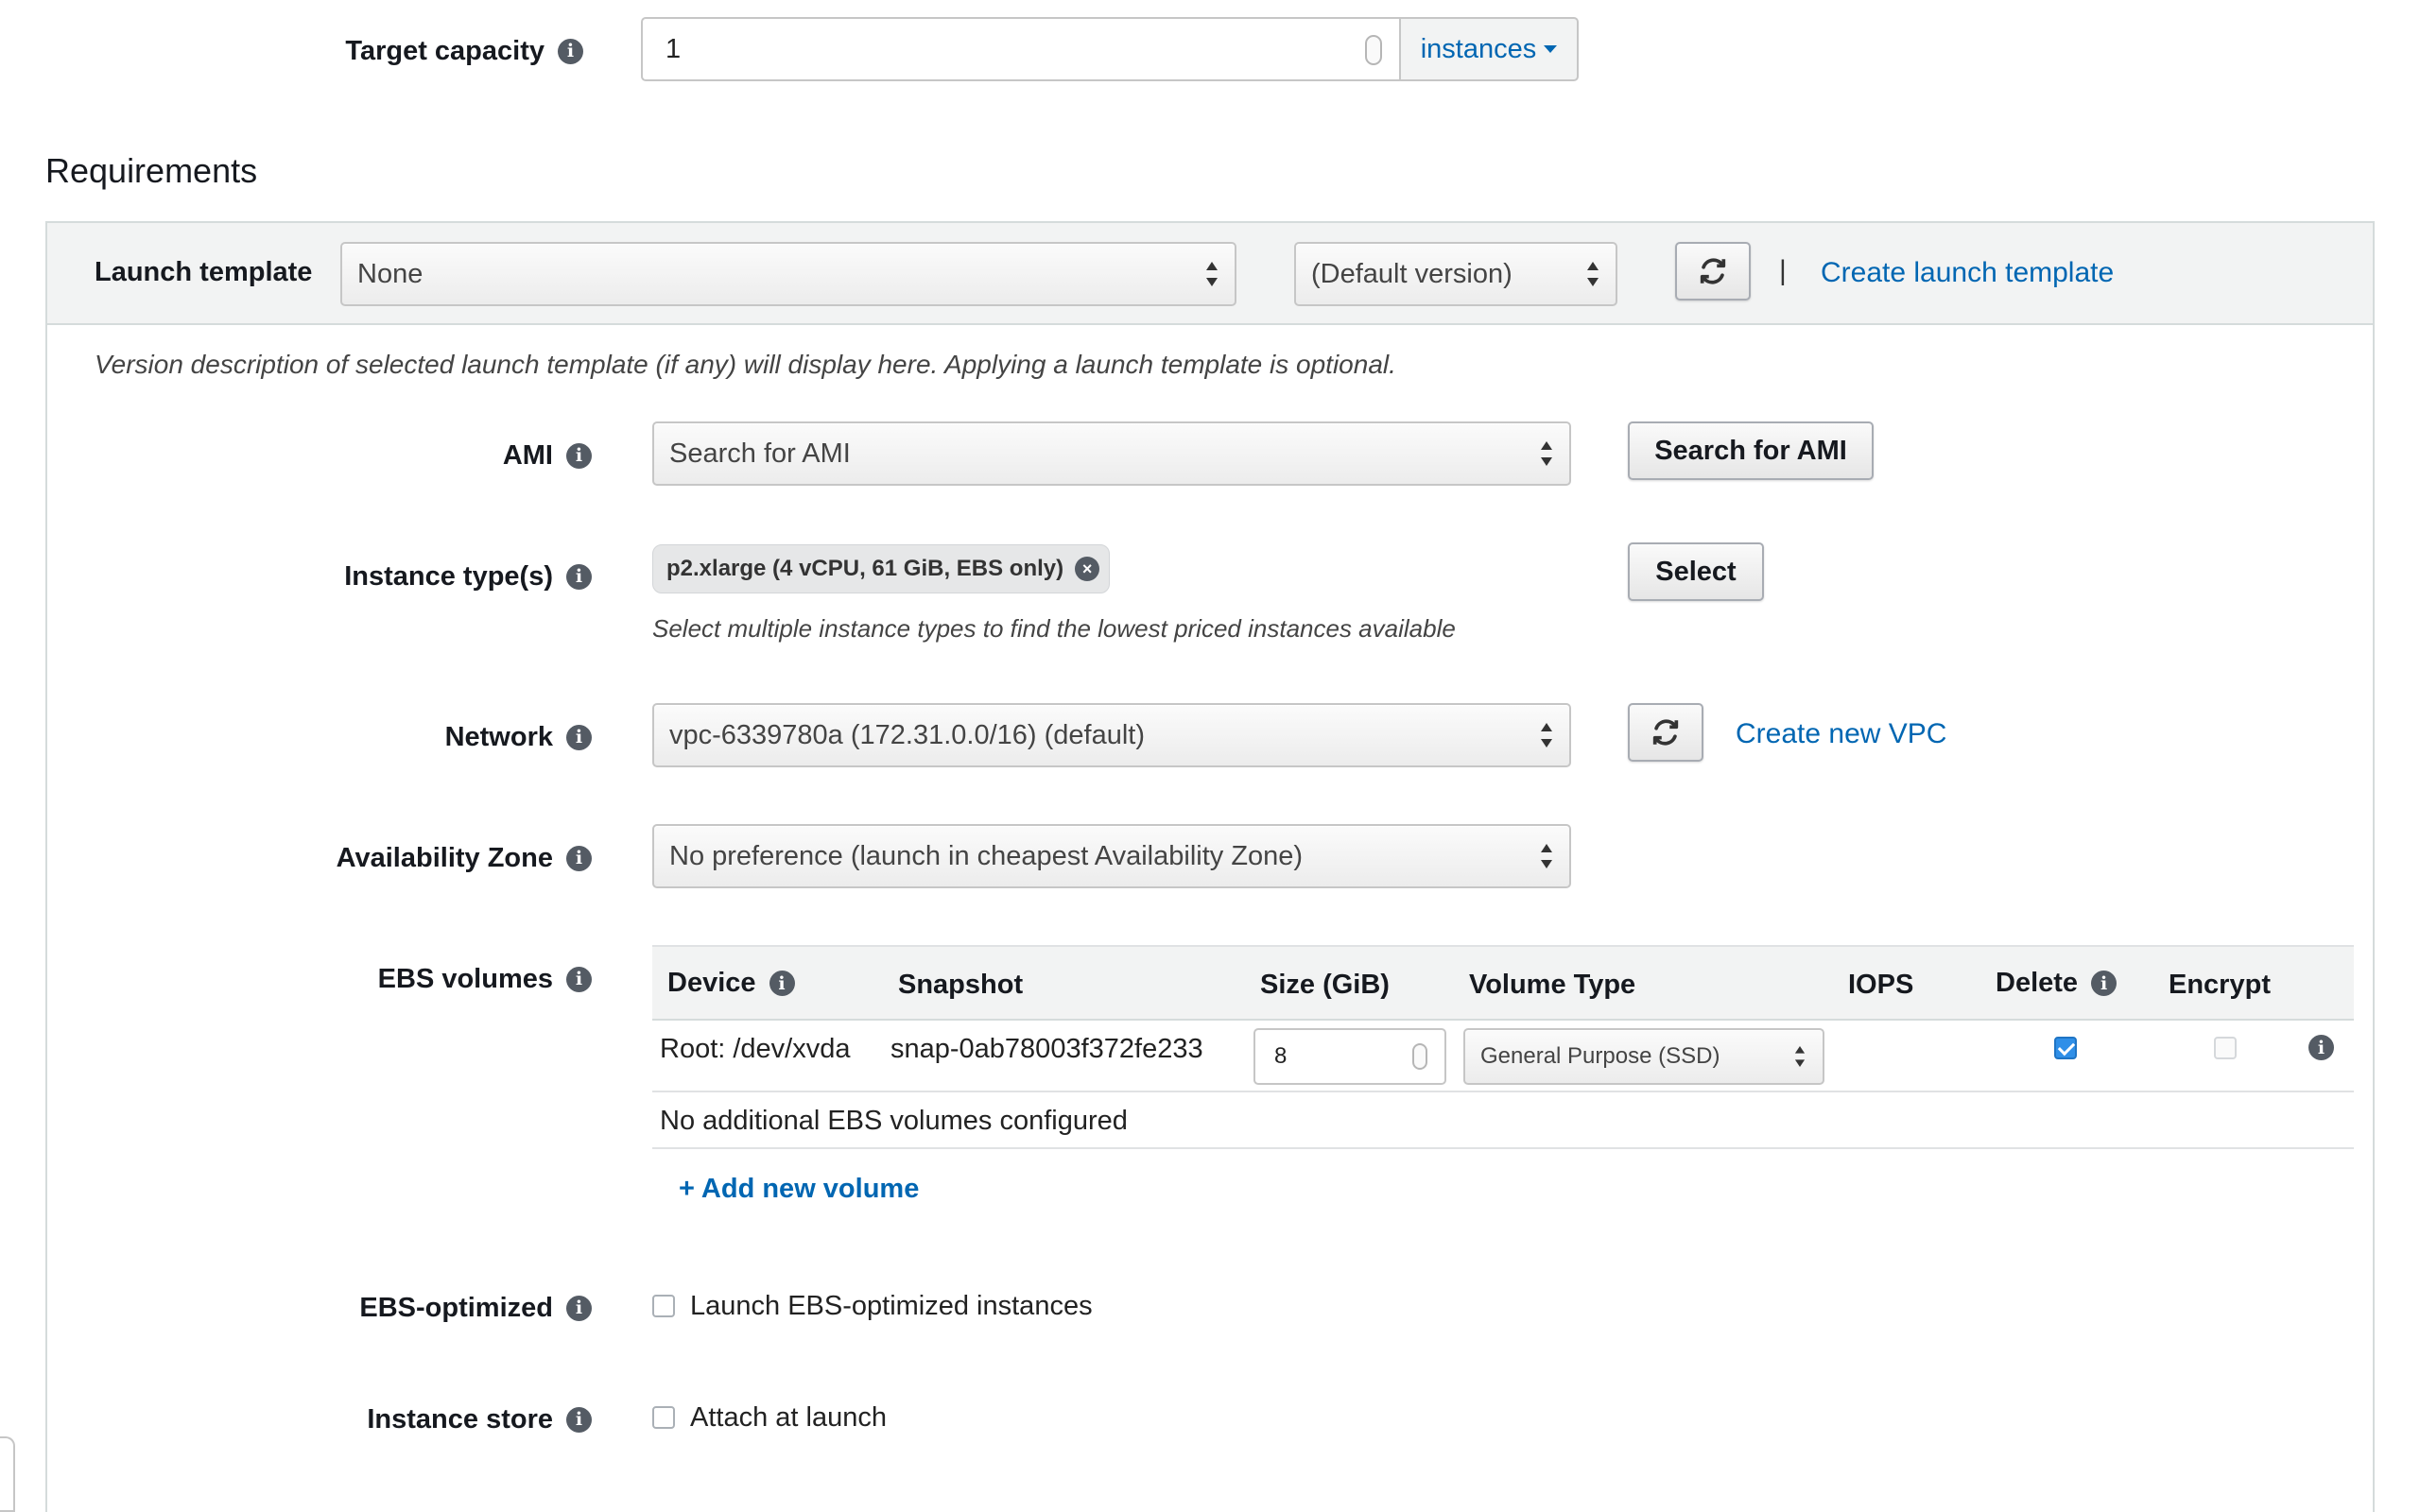 The image size is (2420, 1512). I want to click on col-header-iops: IOPS, so click(1881, 985).